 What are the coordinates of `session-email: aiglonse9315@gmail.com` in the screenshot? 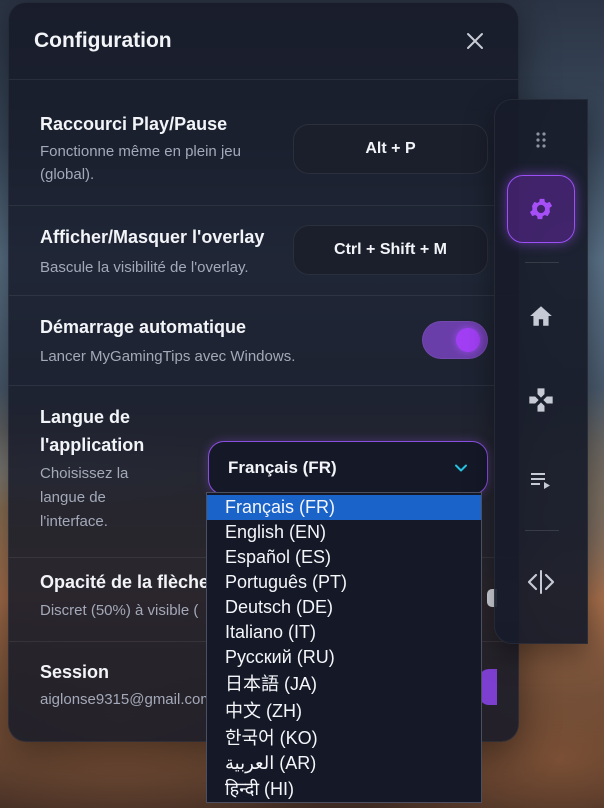 It's located at (126, 699).